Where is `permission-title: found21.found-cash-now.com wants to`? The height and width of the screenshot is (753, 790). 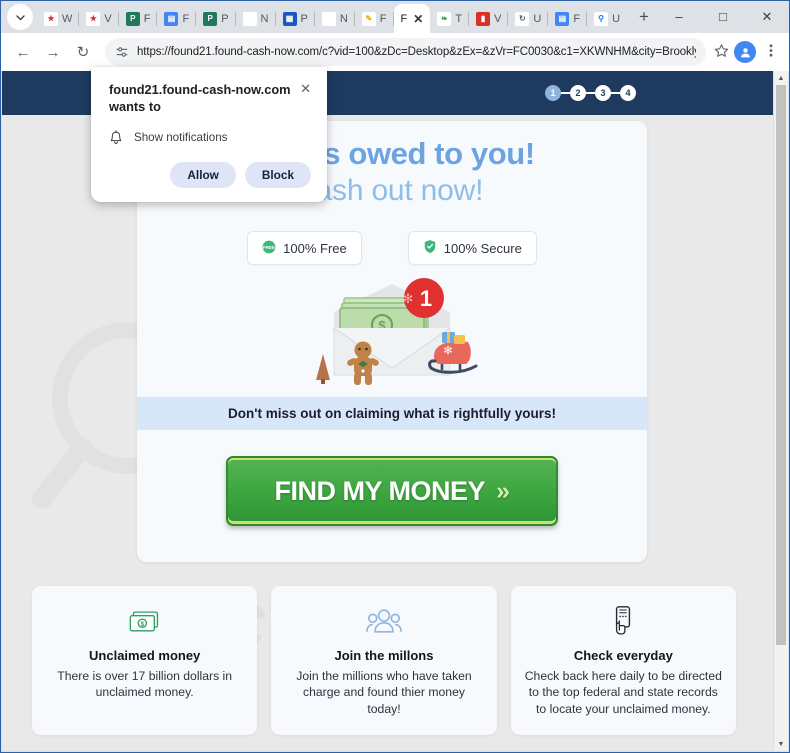
permission-title: found21.found-cash-now.com wants to is located at coordinates (200, 98).